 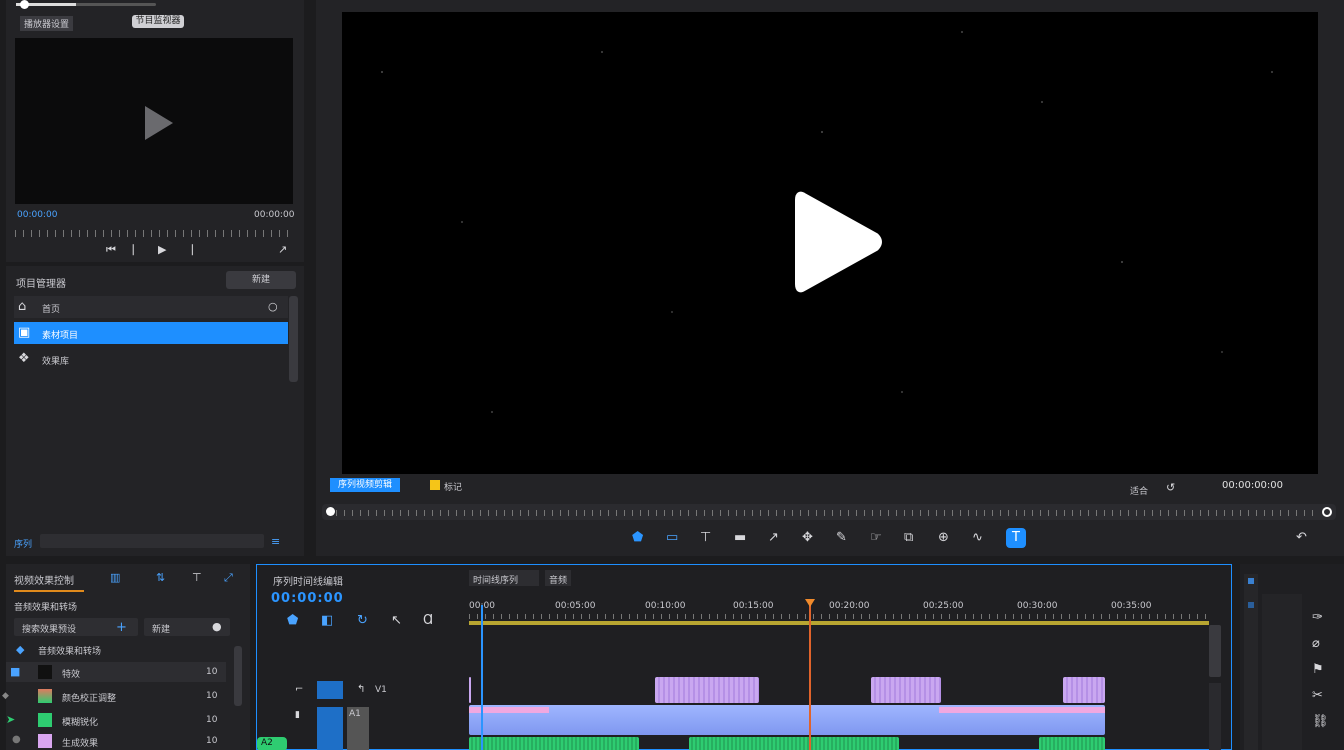 What do you see at coordinates (1292, 657) in the screenshot?
I see `right-tool-strip: ✑ ⌀ ⚑ ✂ ⛓` at bounding box center [1292, 657].